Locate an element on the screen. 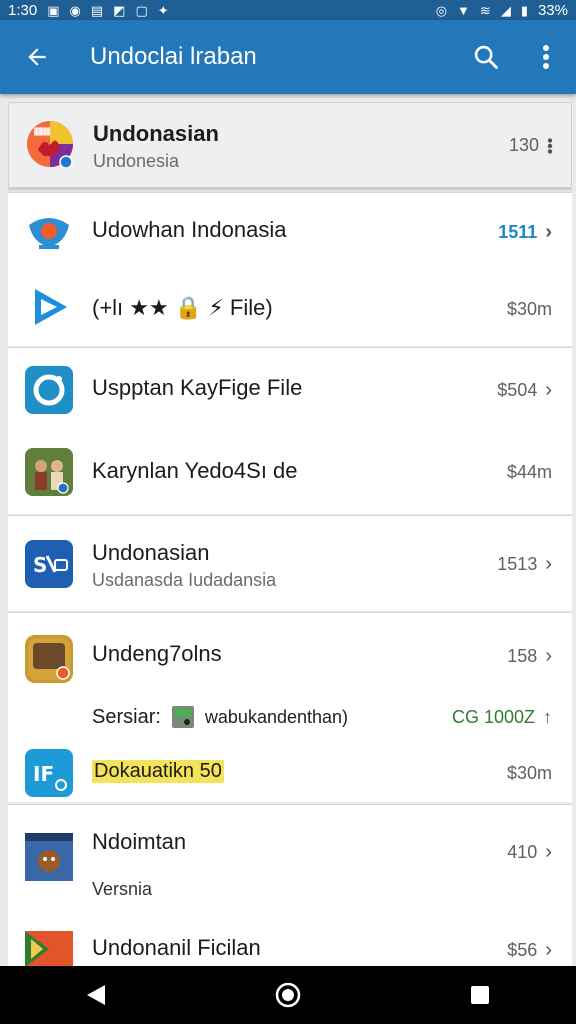 The width and height of the screenshot is (576, 1024). item-meta: CG 1000Z is located at coordinates (493, 717).